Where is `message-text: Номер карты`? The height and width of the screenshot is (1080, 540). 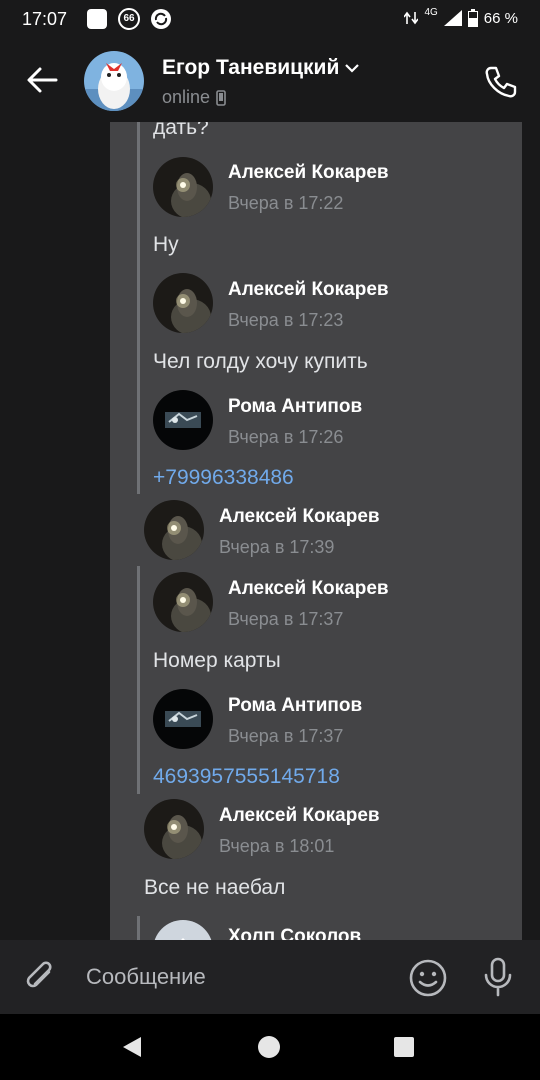
message-text: Номер карты is located at coordinates (217, 660).